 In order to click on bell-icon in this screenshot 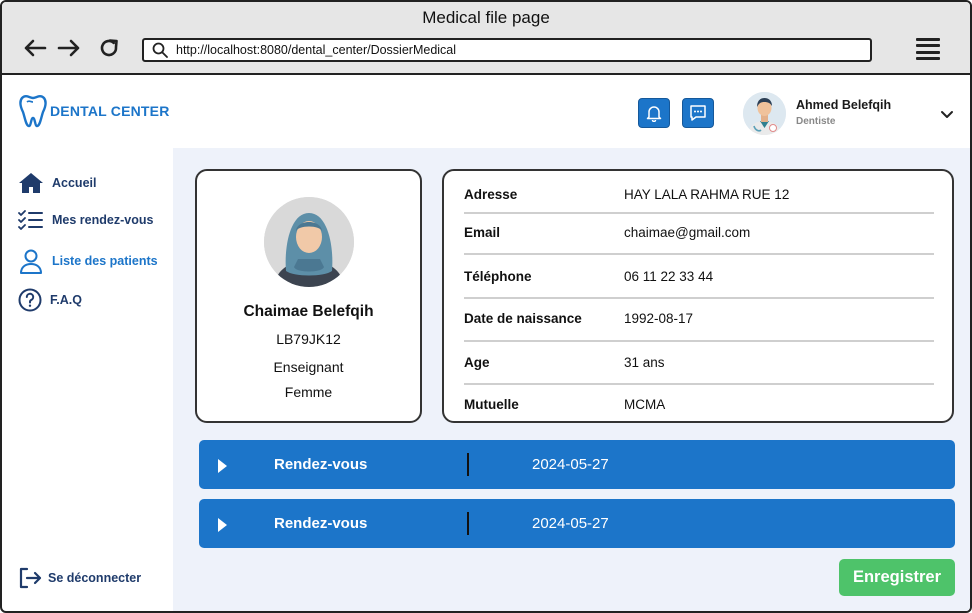, I will do `click(654, 114)`.